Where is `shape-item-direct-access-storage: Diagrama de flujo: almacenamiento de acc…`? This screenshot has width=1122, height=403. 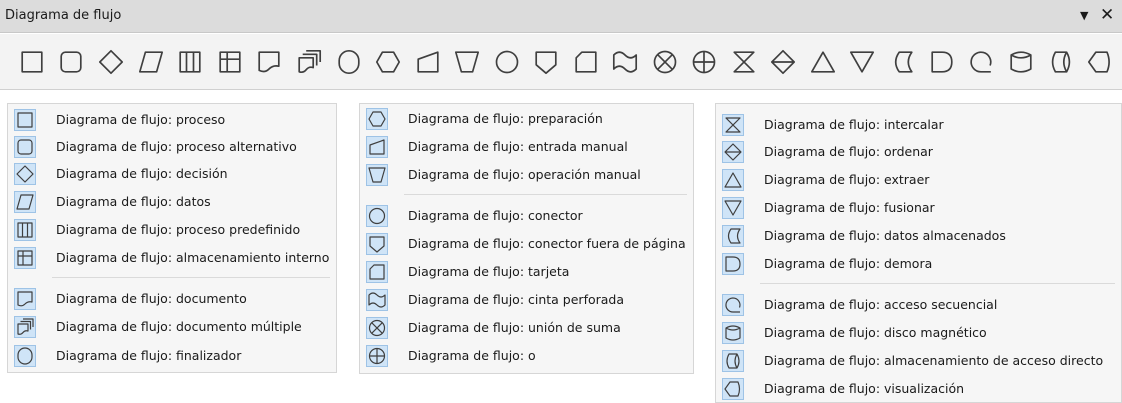 shape-item-direct-access-storage: Diagrama de flujo: almacenamiento de acc… is located at coordinates (918, 361).